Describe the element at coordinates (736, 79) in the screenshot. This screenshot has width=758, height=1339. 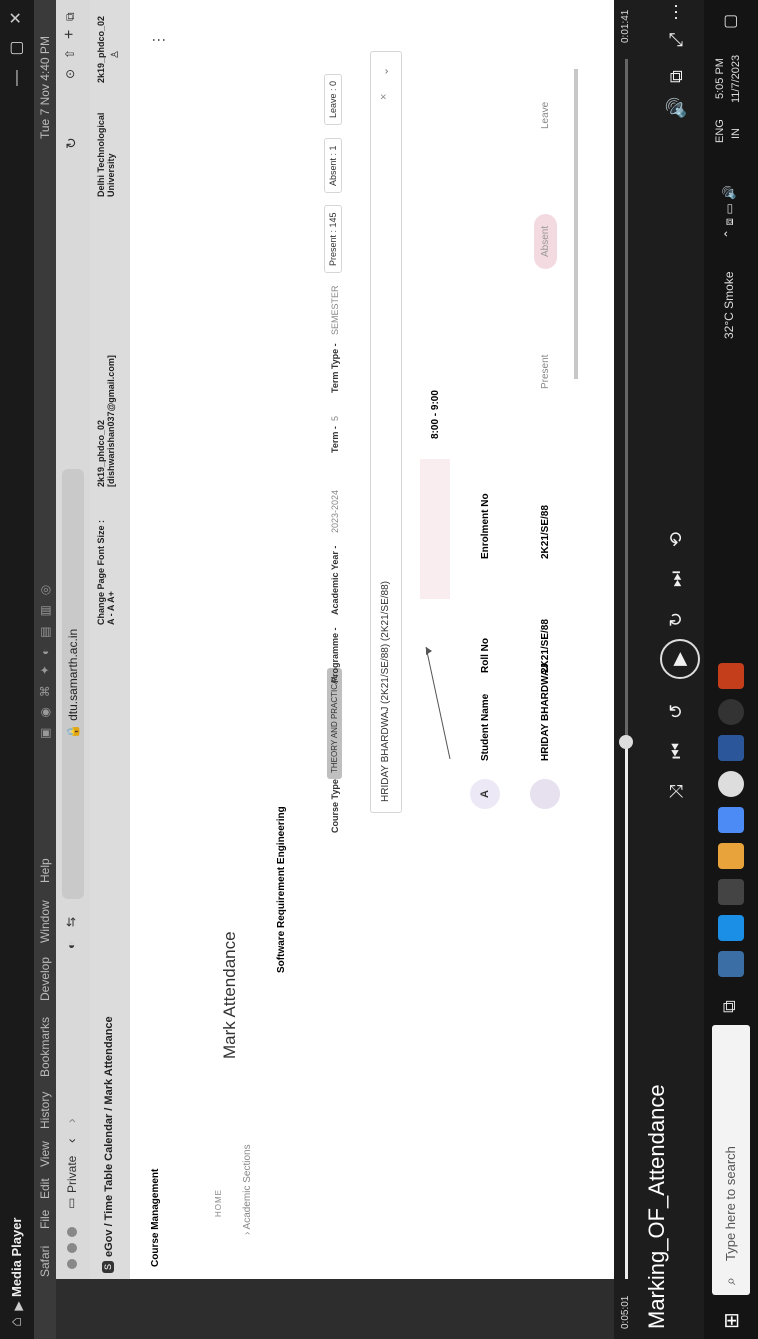
I see `taskbar-date: 11/7/2023` at that location.